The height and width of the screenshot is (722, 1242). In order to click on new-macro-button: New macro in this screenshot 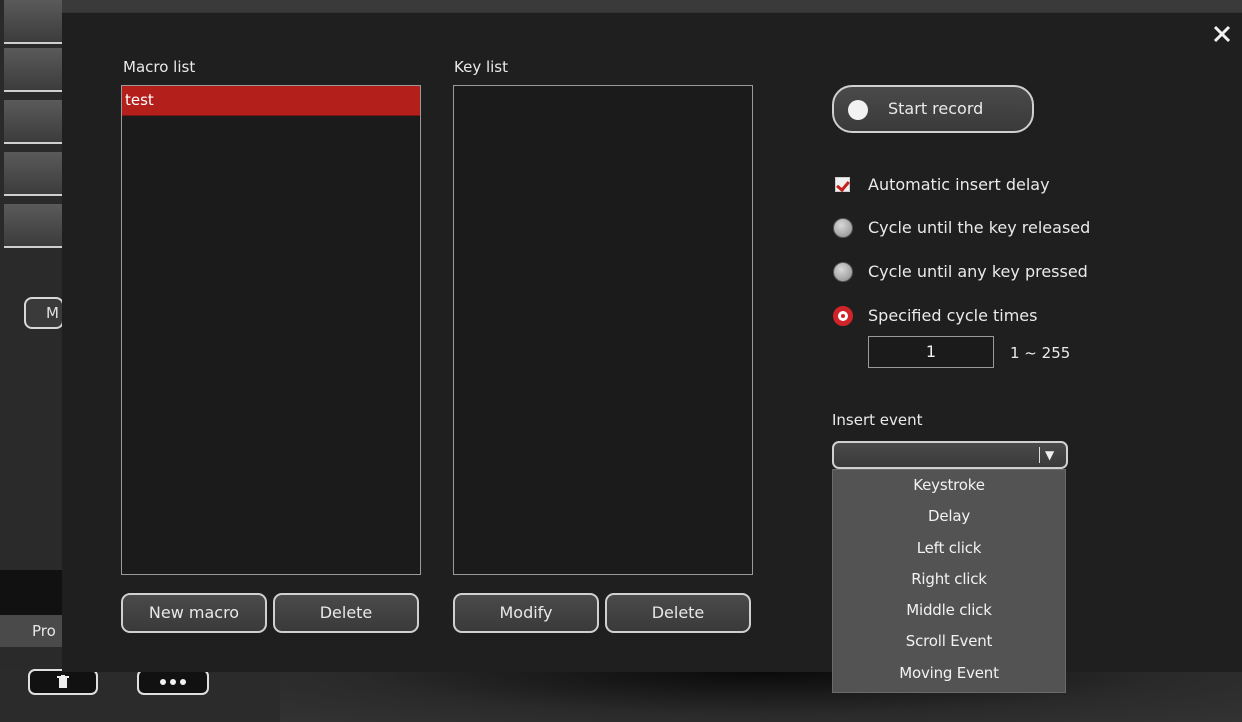, I will do `click(194, 613)`.